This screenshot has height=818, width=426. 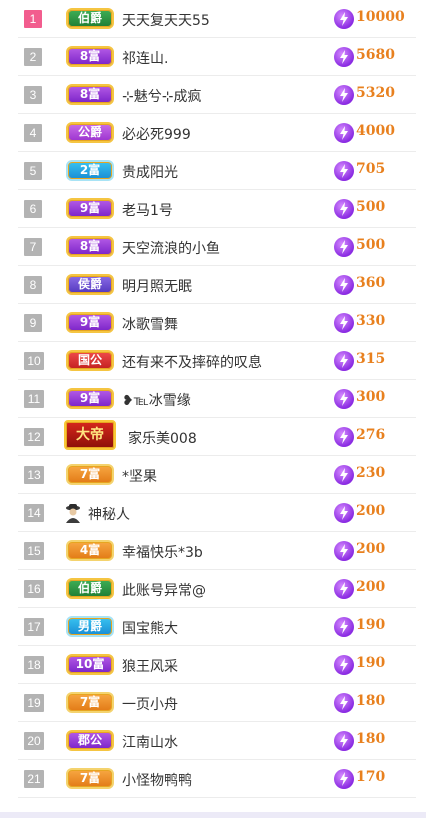 I want to click on score-value: 230, so click(x=371, y=473).